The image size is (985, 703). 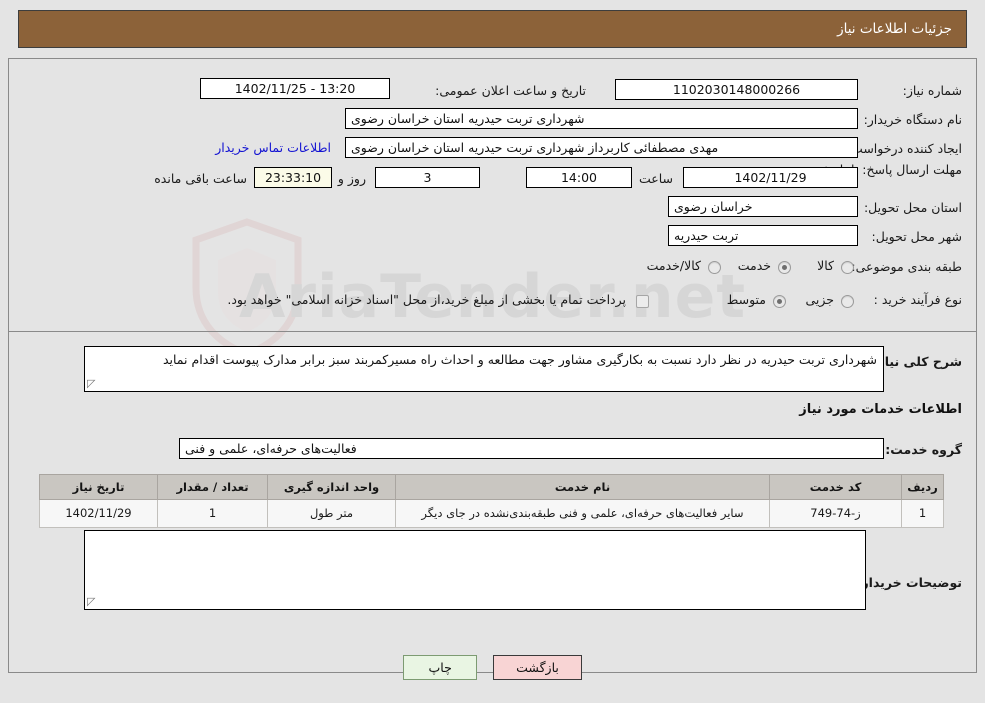 What do you see at coordinates (916, 236) in the screenshot?
I see `city-label: شهر محل تحویل:` at bounding box center [916, 236].